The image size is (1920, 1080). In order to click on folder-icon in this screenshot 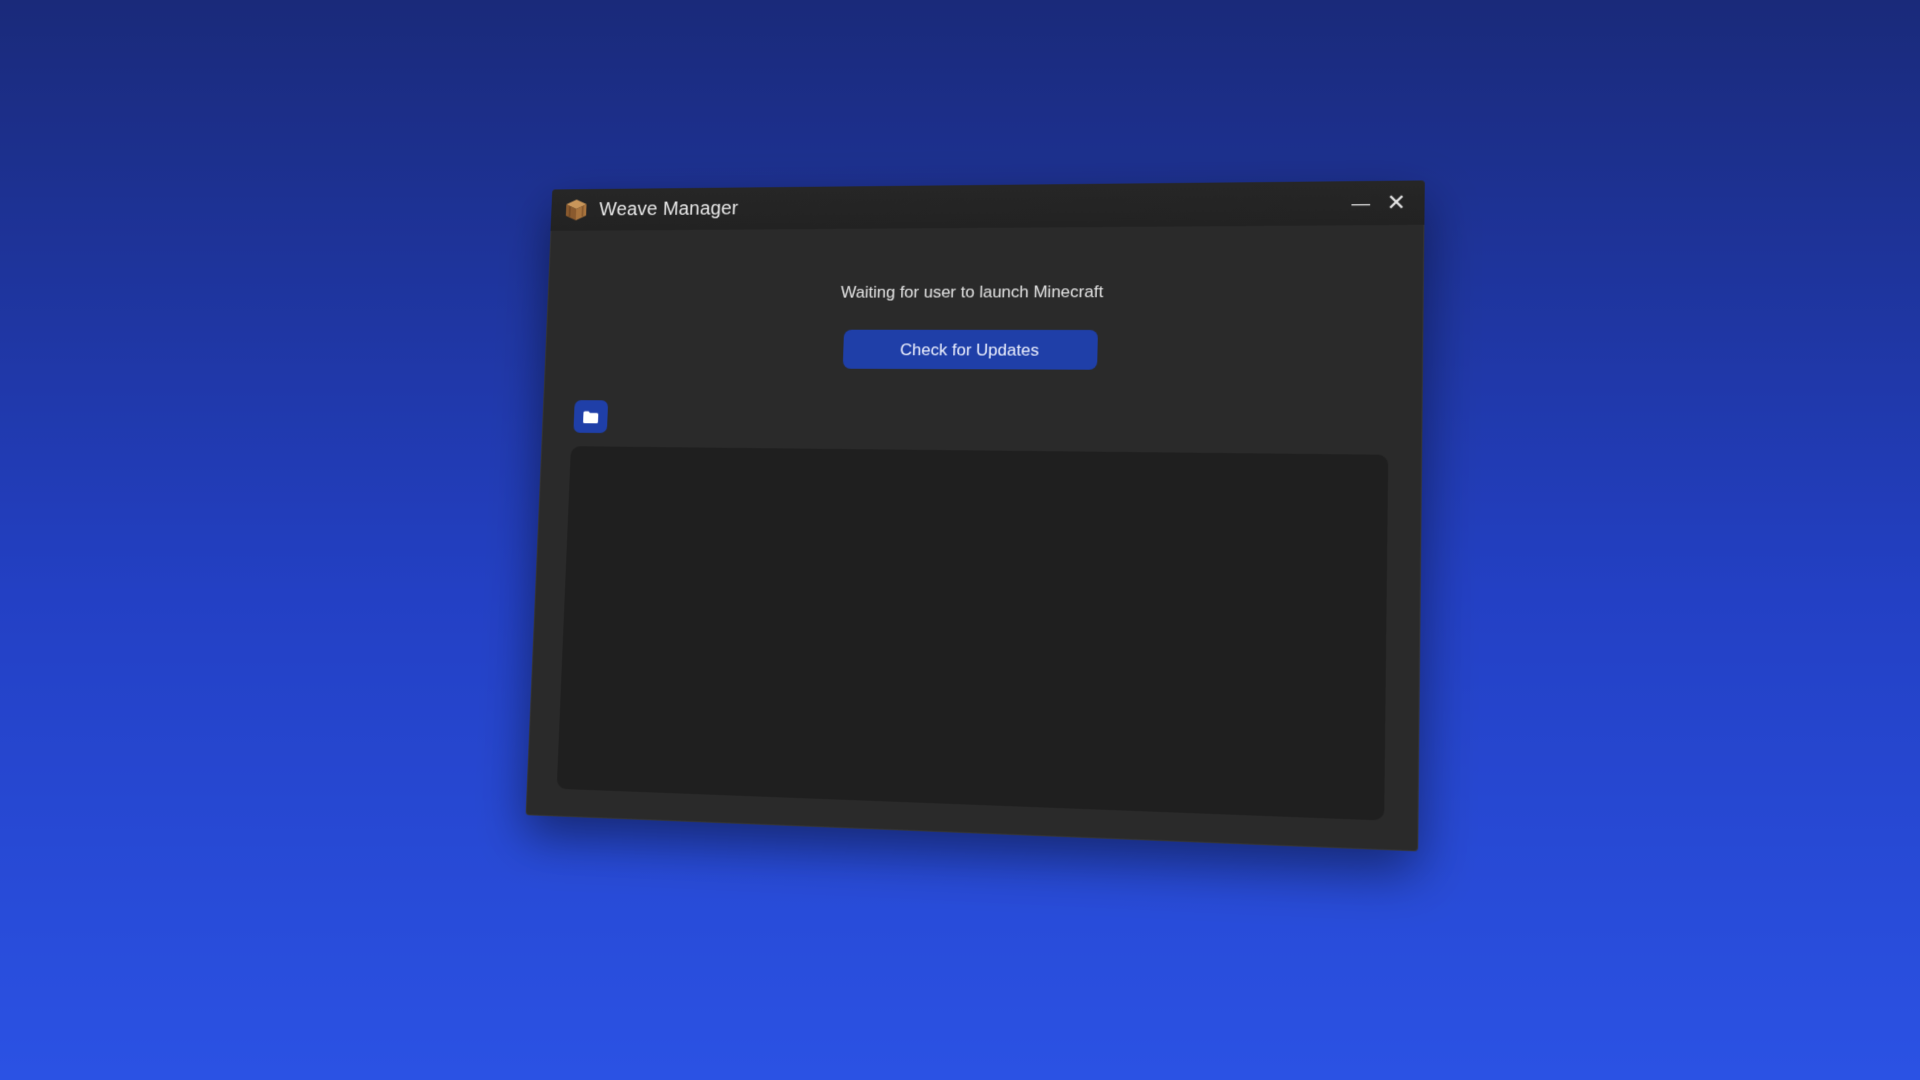, I will do `click(591, 416)`.